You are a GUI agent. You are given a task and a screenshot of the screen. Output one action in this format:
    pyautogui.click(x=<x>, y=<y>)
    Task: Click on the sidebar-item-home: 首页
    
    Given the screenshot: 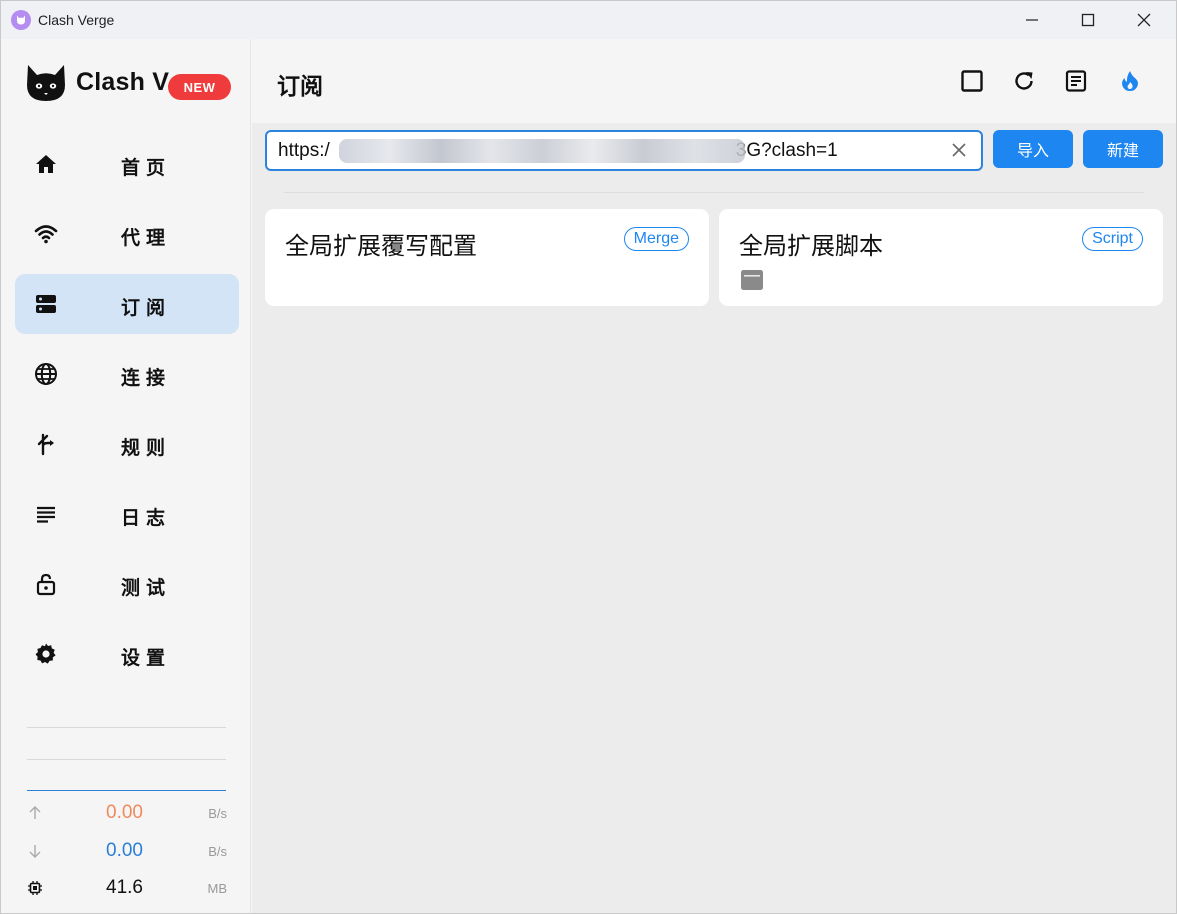 What is the action you would take?
    pyautogui.click(x=127, y=164)
    